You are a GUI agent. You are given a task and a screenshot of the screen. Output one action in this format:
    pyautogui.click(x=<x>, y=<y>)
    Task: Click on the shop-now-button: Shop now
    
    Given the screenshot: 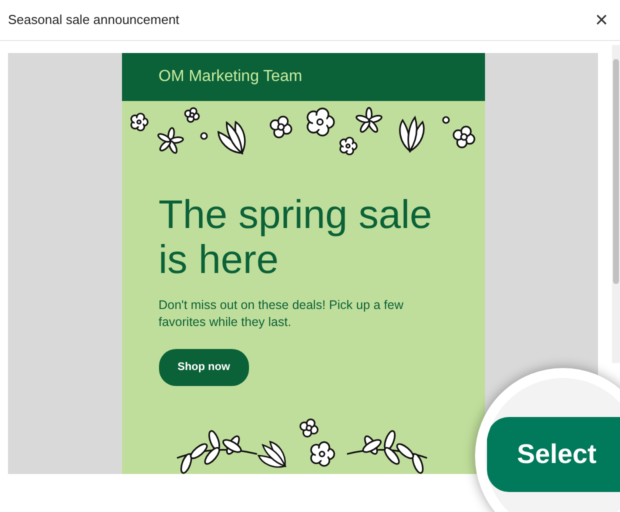 What is the action you would take?
    pyautogui.click(x=204, y=367)
    